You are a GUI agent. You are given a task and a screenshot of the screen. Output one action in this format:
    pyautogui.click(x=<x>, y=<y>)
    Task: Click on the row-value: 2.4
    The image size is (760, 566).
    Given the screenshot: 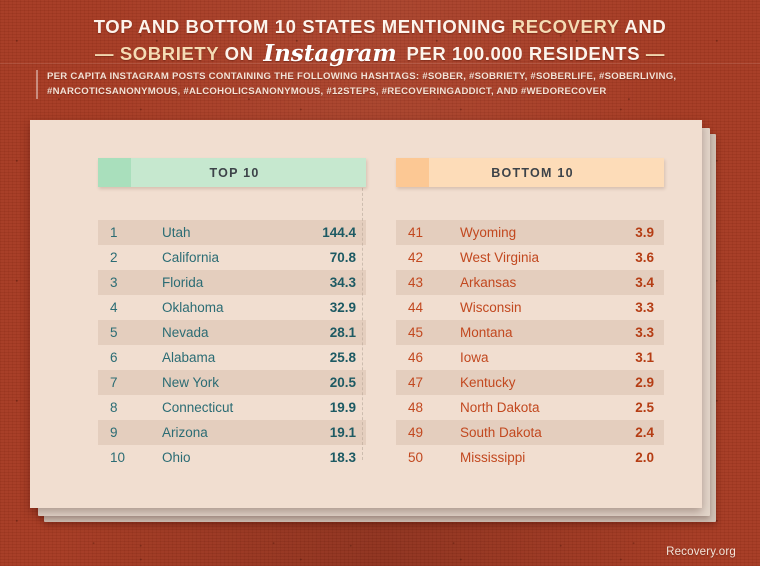 What is the action you would take?
    pyautogui.click(x=644, y=432)
    